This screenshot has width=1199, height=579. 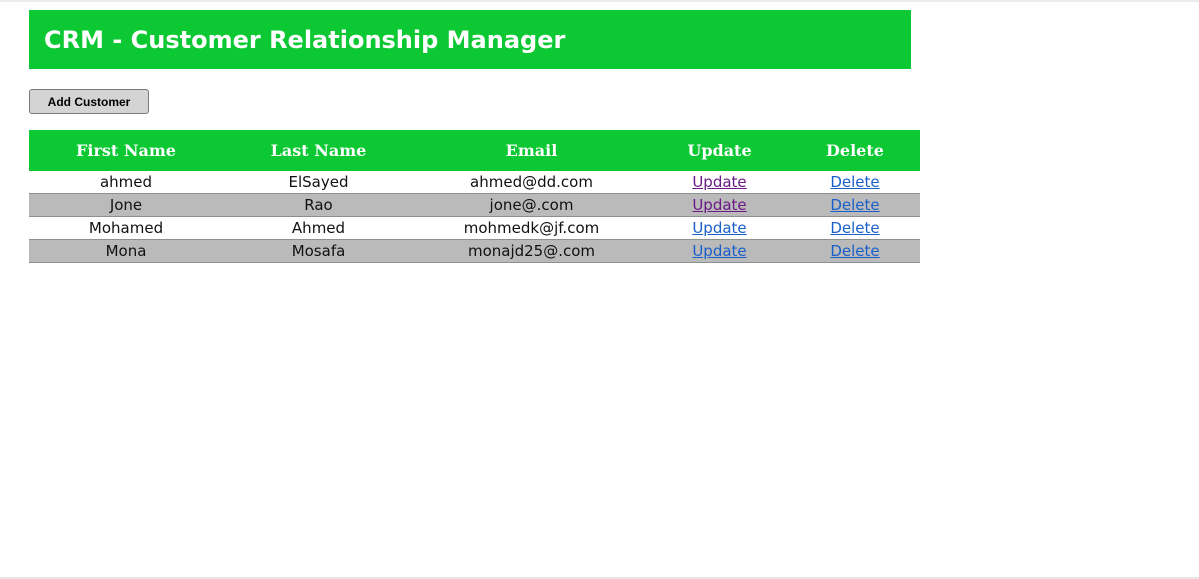 I want to click on cell-last-name: ElSayed, so click(x=318, y=182).